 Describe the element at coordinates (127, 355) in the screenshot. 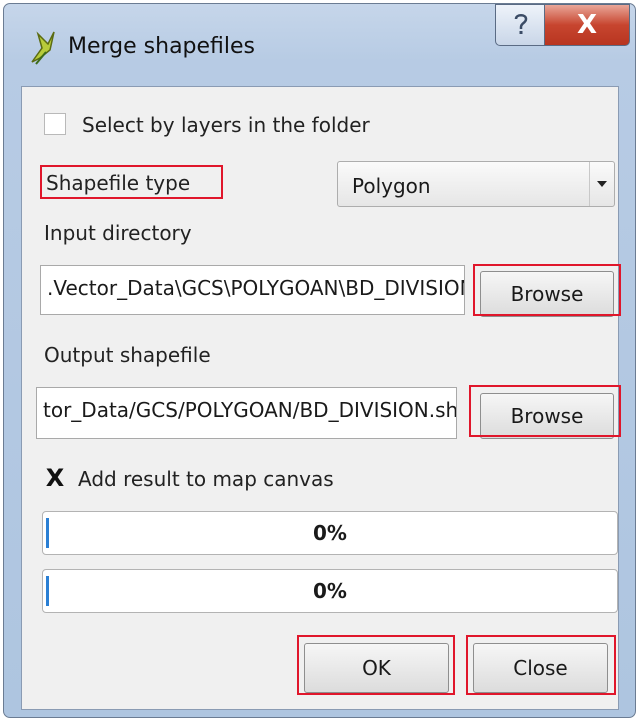

I see `output-shapefile-label: Output shapefile` at that location.